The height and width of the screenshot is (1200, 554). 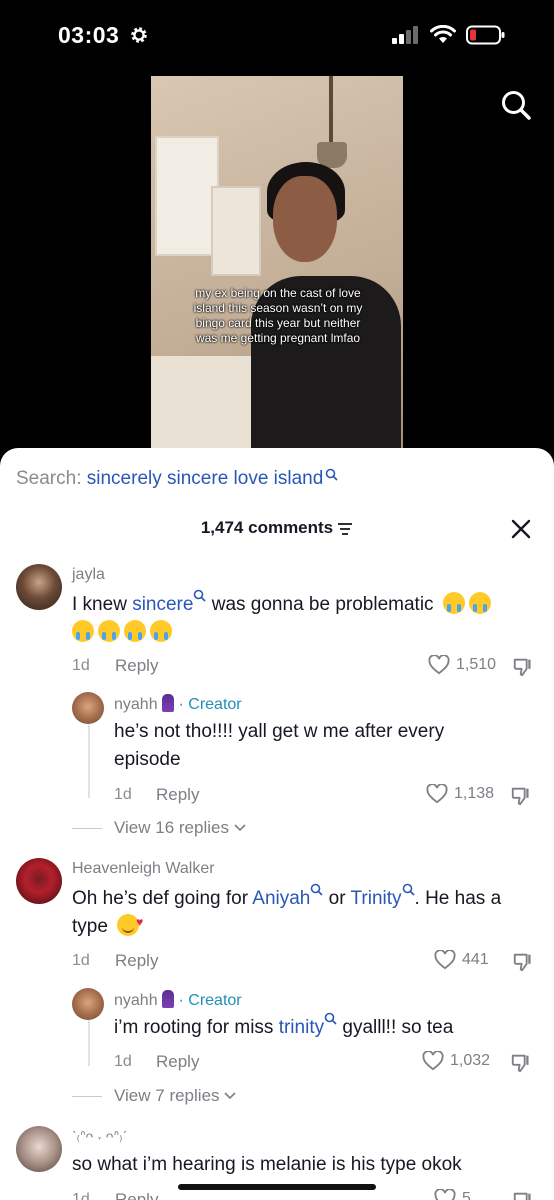 I want to click on search-term: sincerely sincere love island, so click(x=205, y=478).